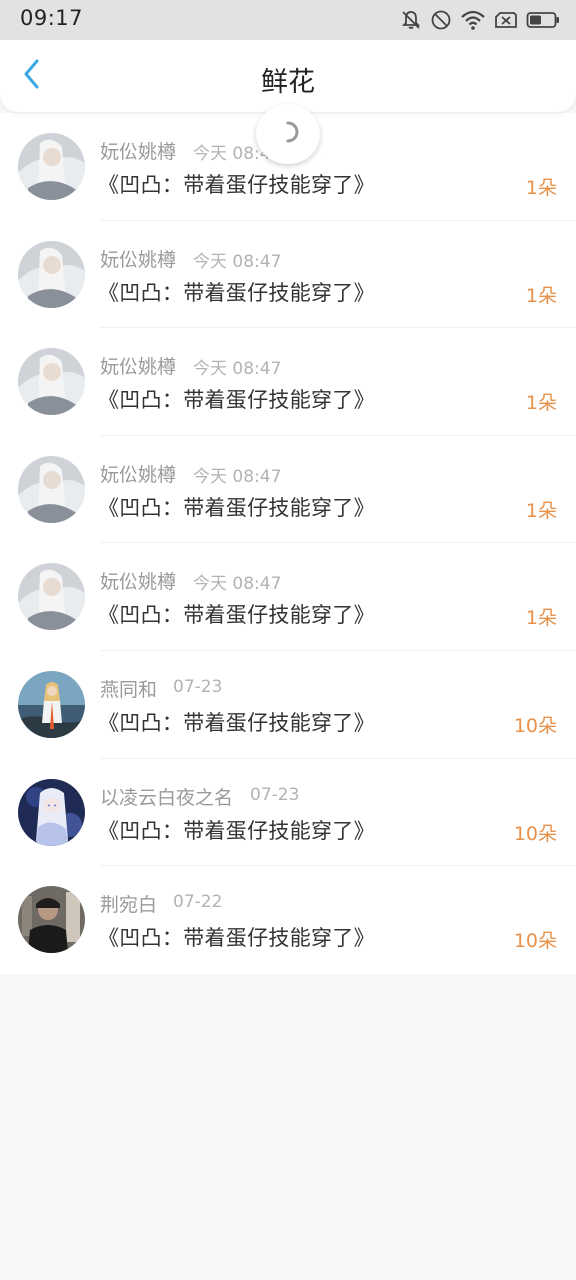 Image resolution: width=576 pixels, height=1280 pixels. I want to click on user-name: 燕同和, so click(129, 689).